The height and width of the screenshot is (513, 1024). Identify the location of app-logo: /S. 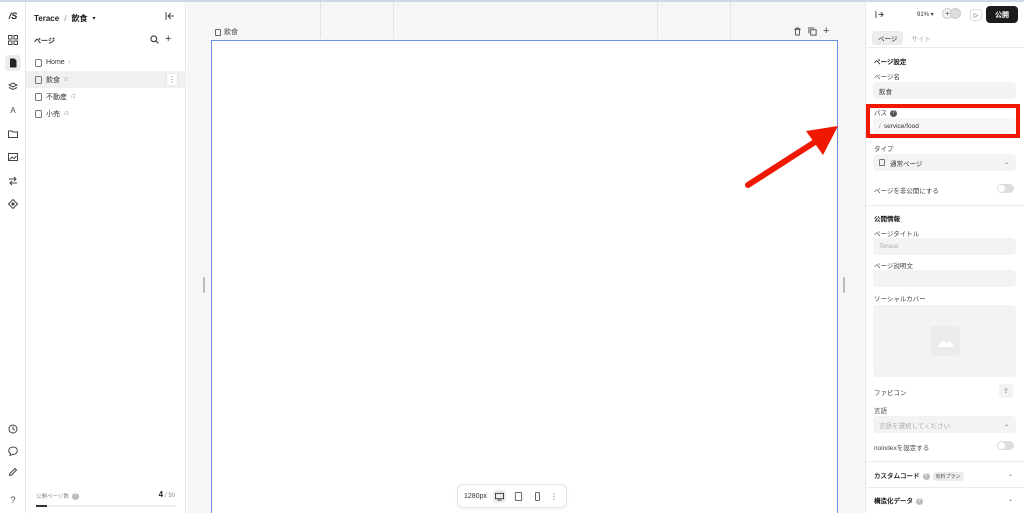
(13, 16).